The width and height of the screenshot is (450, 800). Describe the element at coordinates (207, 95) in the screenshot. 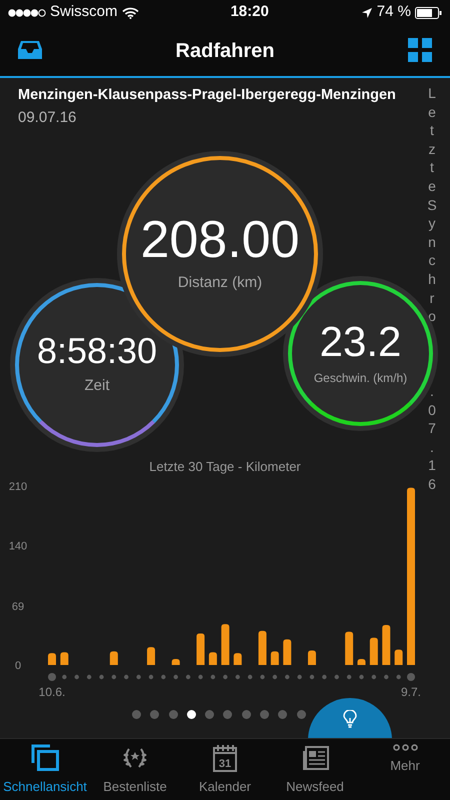

I see `activity-title: Menzingen-Klausenpass-Pragel-Ibergeregg-Menzingen` at that location.